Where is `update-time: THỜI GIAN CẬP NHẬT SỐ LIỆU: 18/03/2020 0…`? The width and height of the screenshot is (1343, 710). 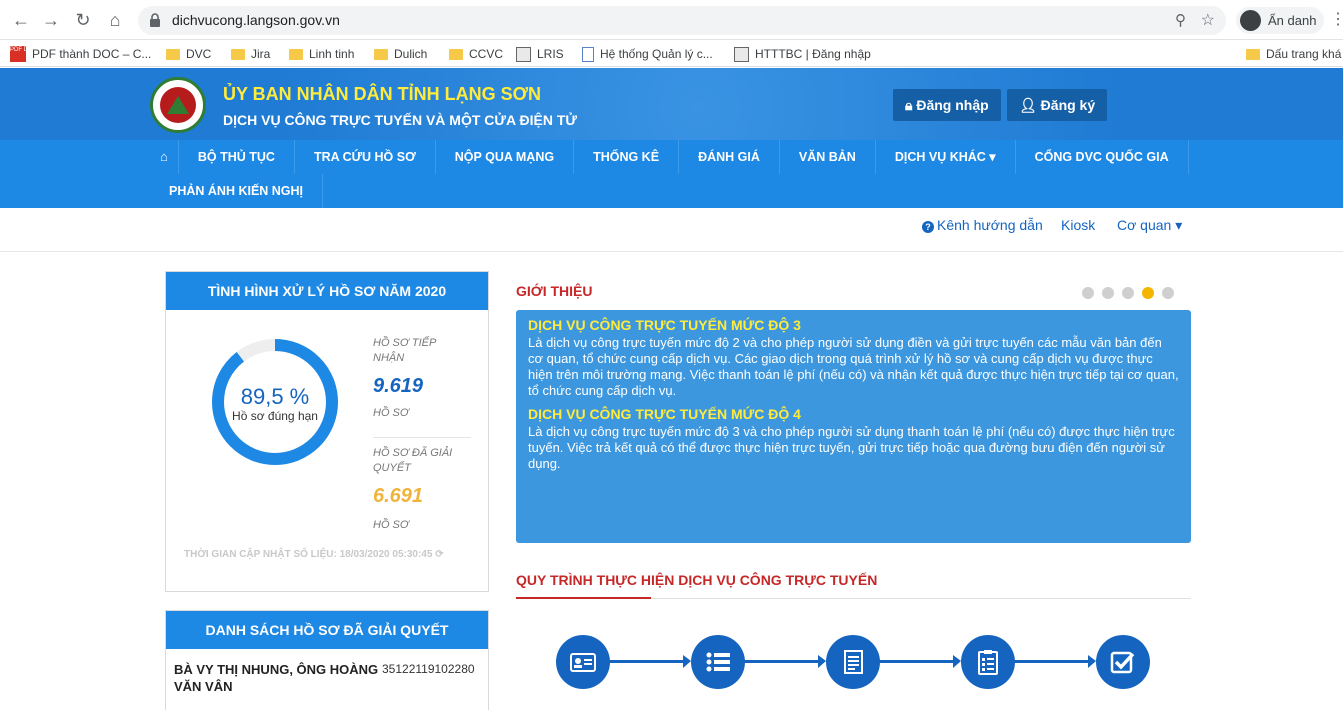
update-time: THỜI GIAN CẬP NHẬT SỐ LIỆU: 18/03/2020 0… is located at coordinates (314, 554).